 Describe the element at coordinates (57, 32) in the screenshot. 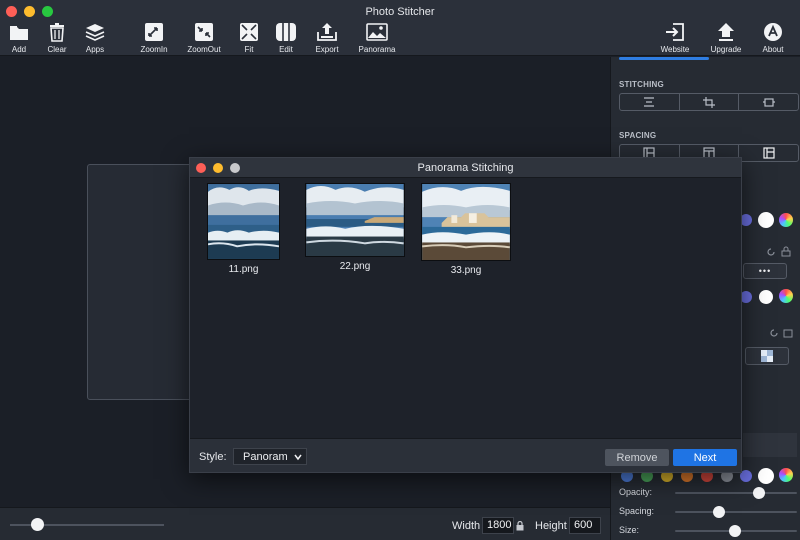

I see `trash-icon` at that location.